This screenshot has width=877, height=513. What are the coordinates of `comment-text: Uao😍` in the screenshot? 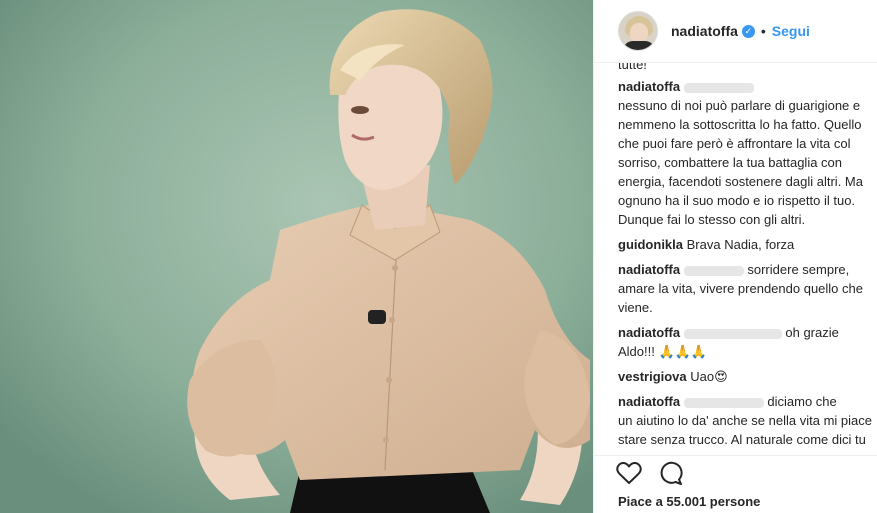 It's located at (709, 376).